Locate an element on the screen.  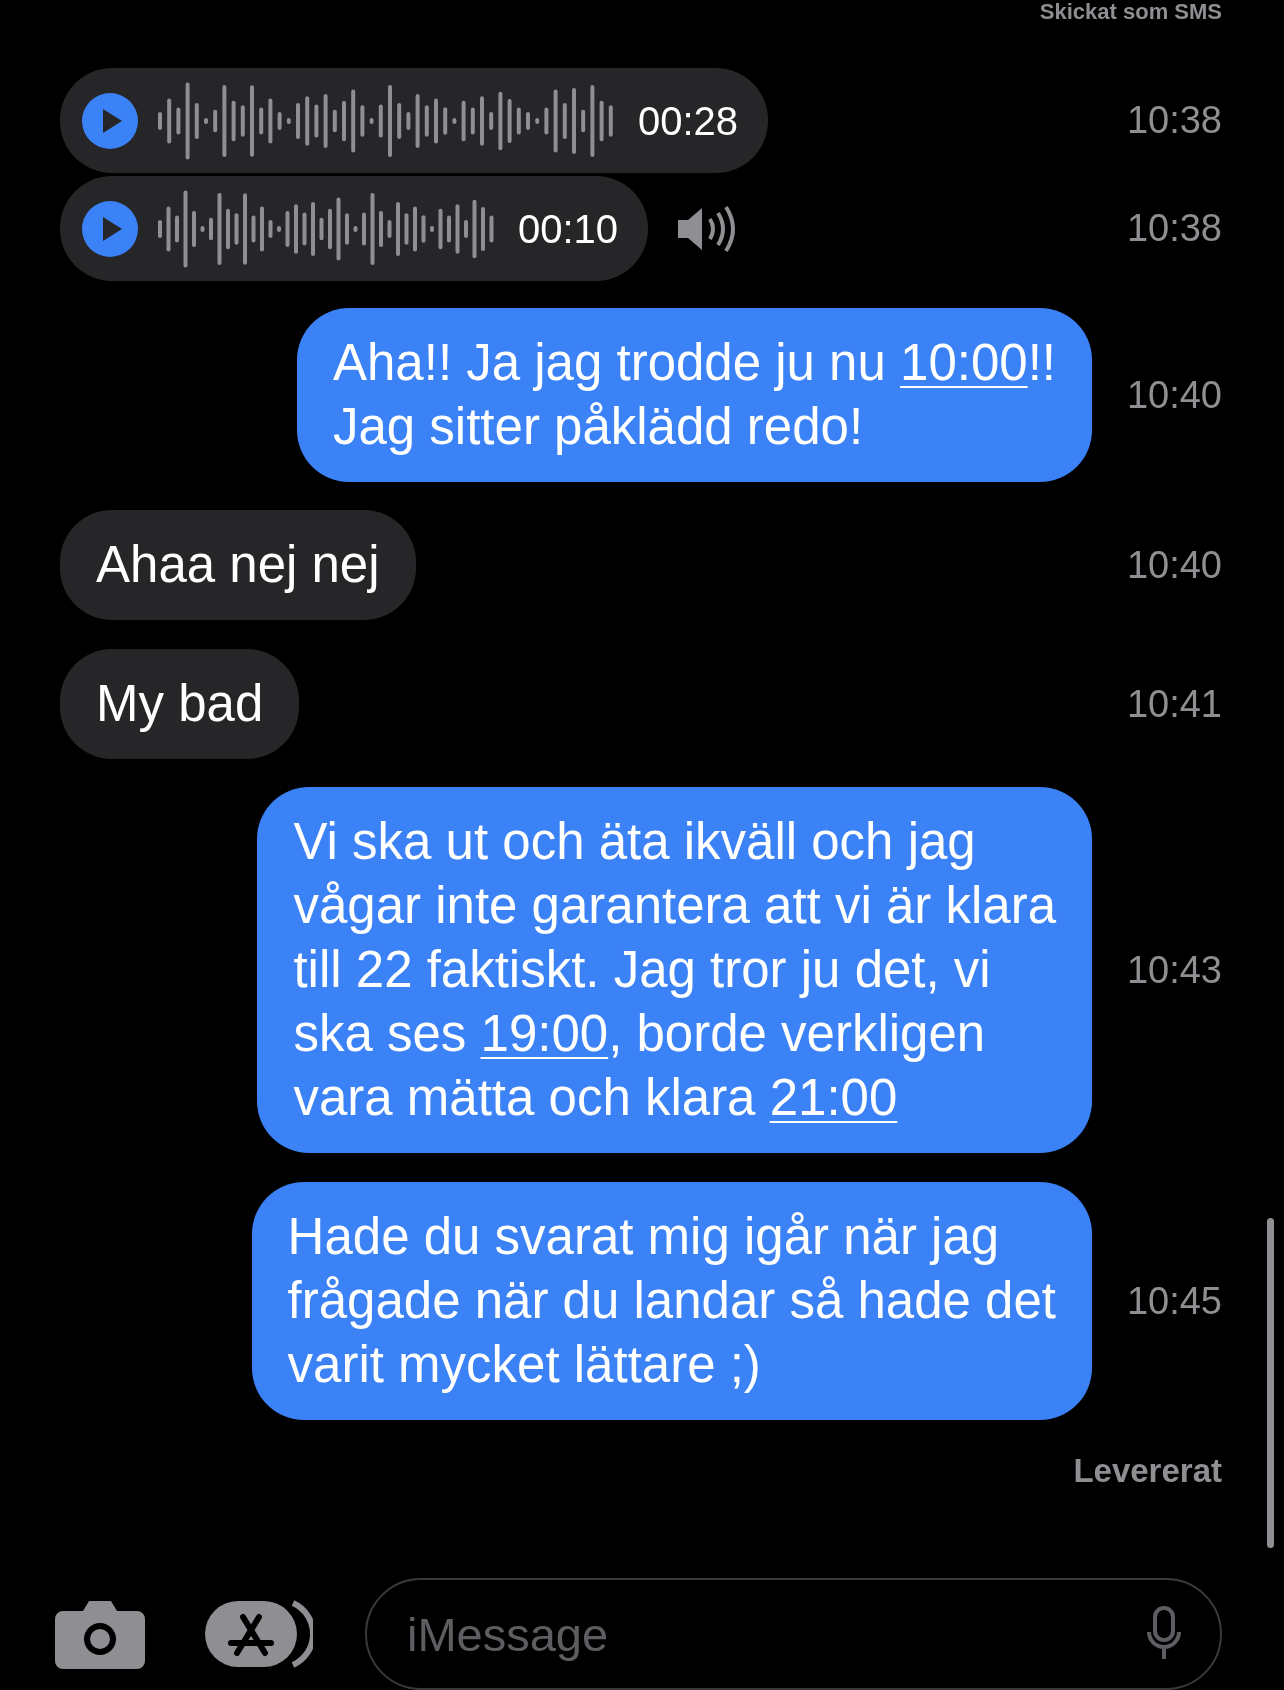
time-link: 19:00 is located at coordinates (544, 1033).